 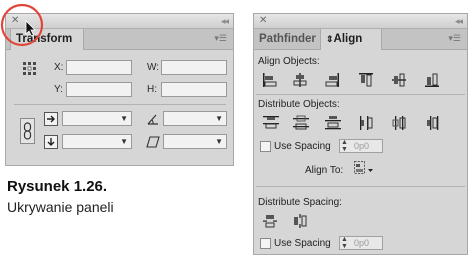 I want to click on scale-y-dropdown: ▼, so click(x=97, y=141).